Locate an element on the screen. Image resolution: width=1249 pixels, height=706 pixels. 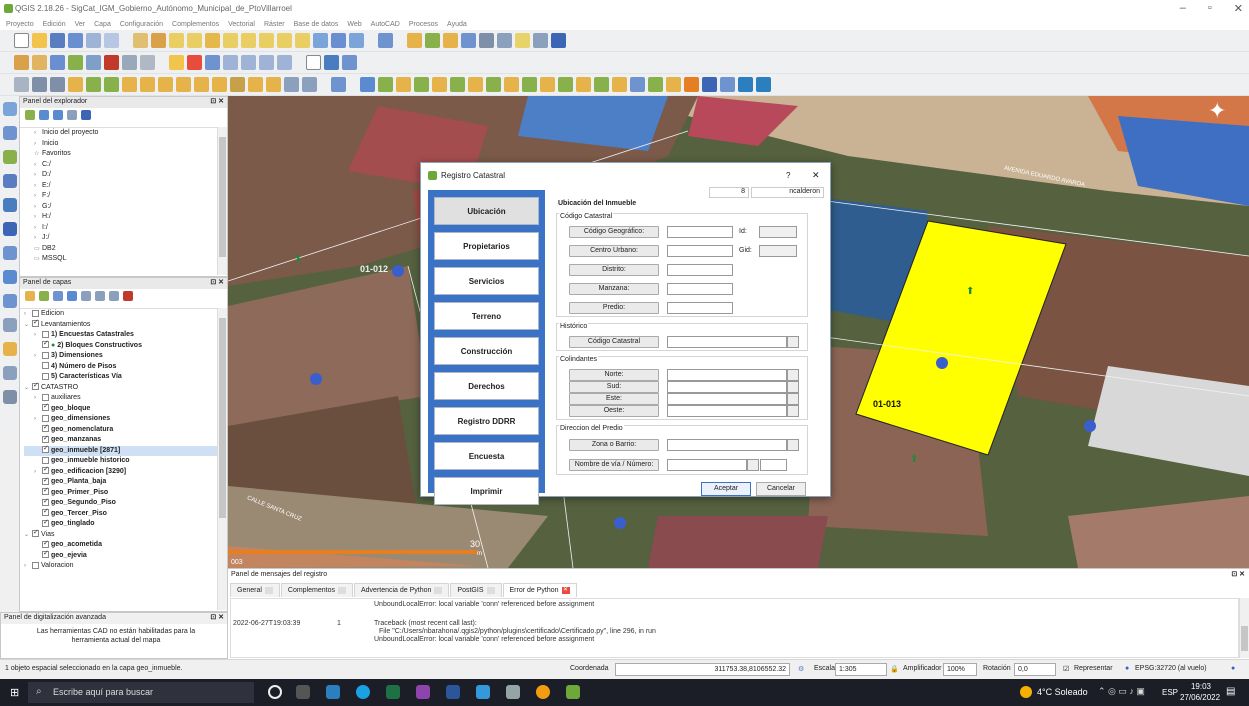
filter-expression-icon is located at coordinates (86, 296).